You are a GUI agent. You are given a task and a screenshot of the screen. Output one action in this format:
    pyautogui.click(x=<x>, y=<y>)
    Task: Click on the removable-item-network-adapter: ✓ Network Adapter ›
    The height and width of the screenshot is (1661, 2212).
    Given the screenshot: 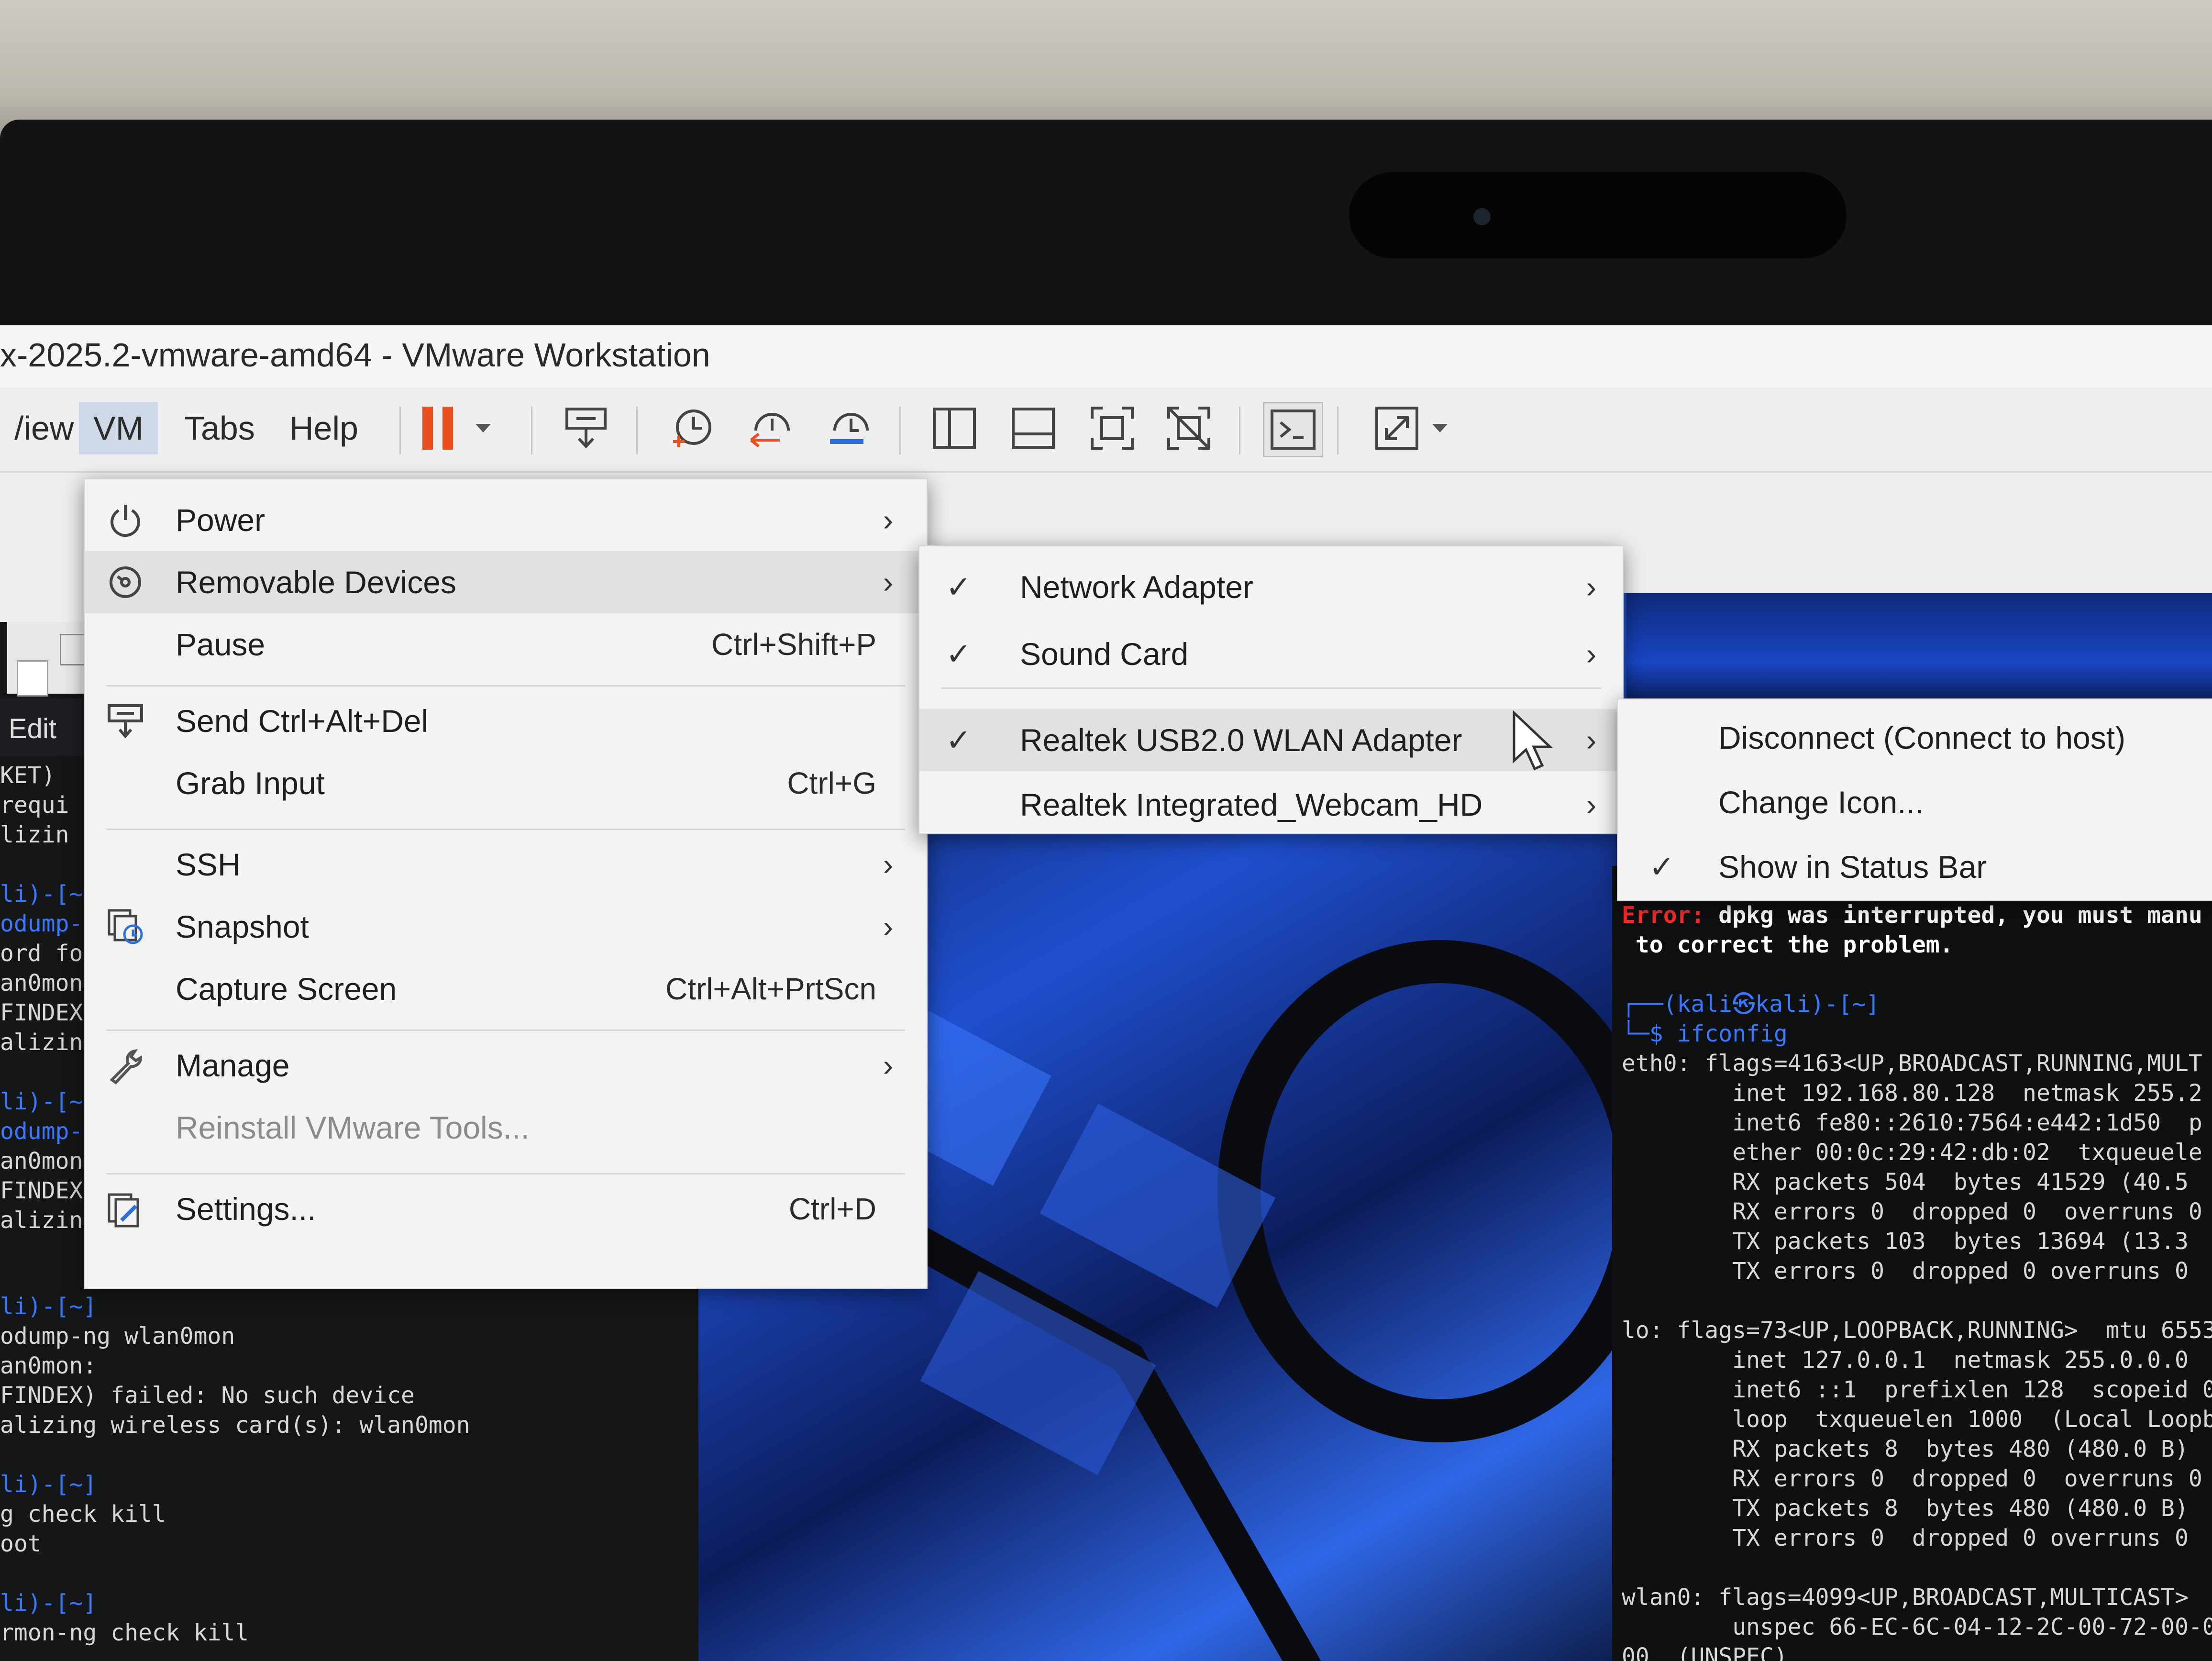 What is the action you would take?
    pyautogui.click(x=1271, y=587)
    